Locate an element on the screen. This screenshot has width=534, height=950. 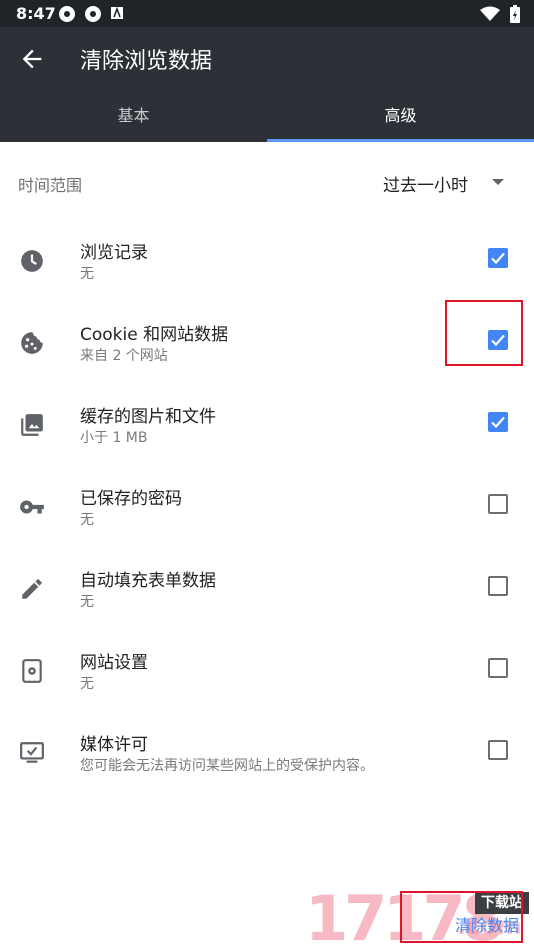
status-time: 8:47 is located at coordinates (36, 13).